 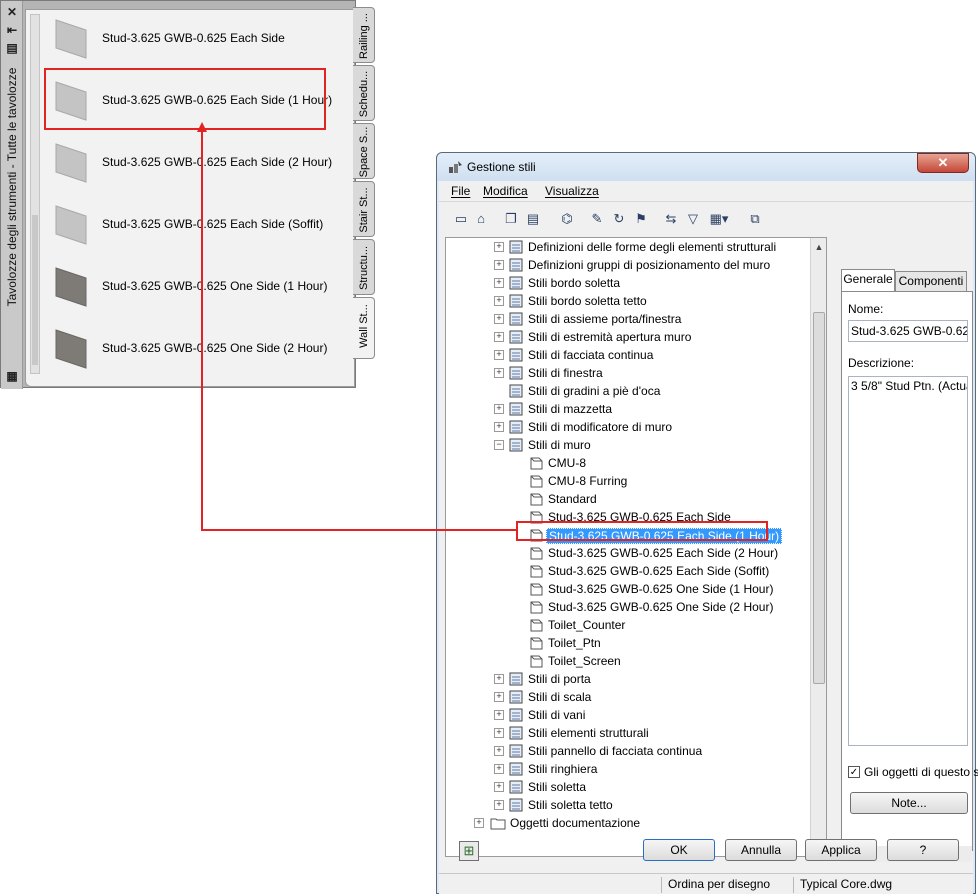 I want to click on edit-style-icon: ✎, so click(x=597, y=219).